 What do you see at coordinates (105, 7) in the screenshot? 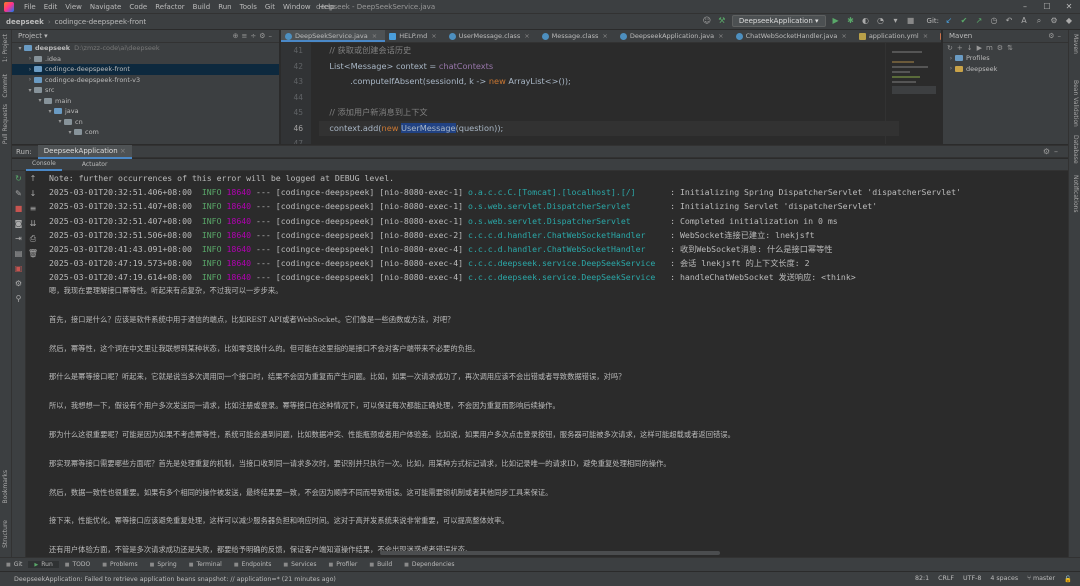
I see `menu-item: Navigate` at bounding box center [105, 7].